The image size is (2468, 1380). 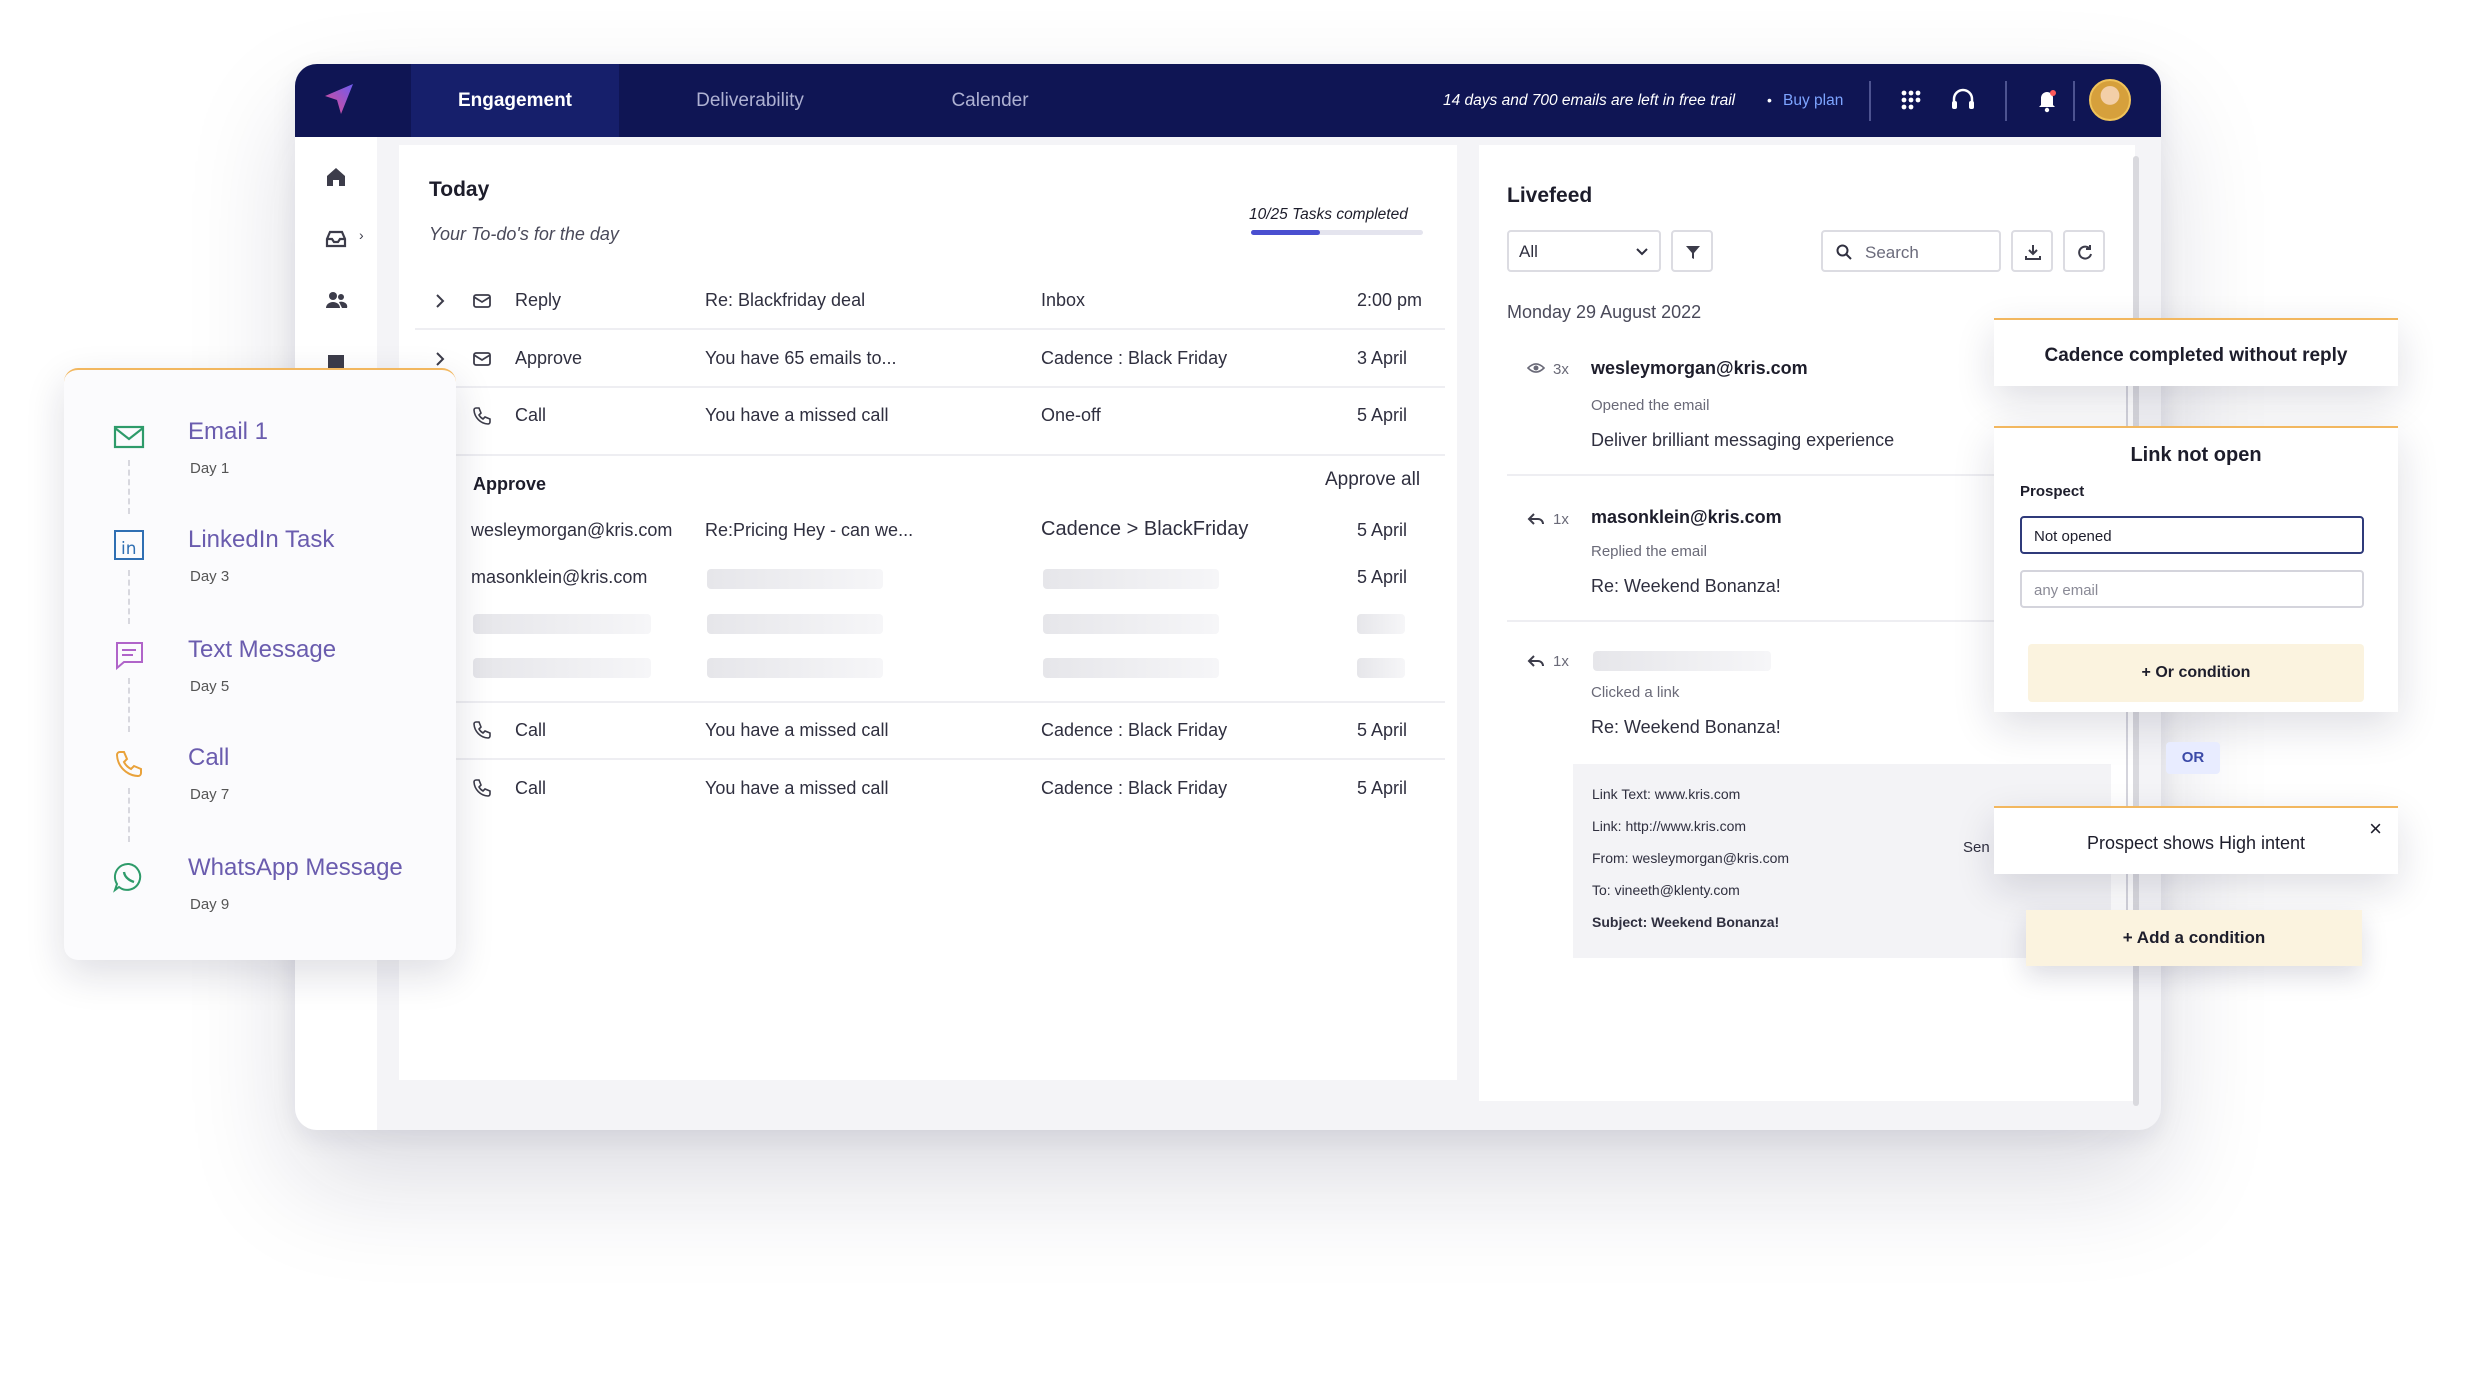 What do you see at coordinates (1911, 100) in the screenshot?
I see `apps-grid-icon` at bounding box center [1911, 100].